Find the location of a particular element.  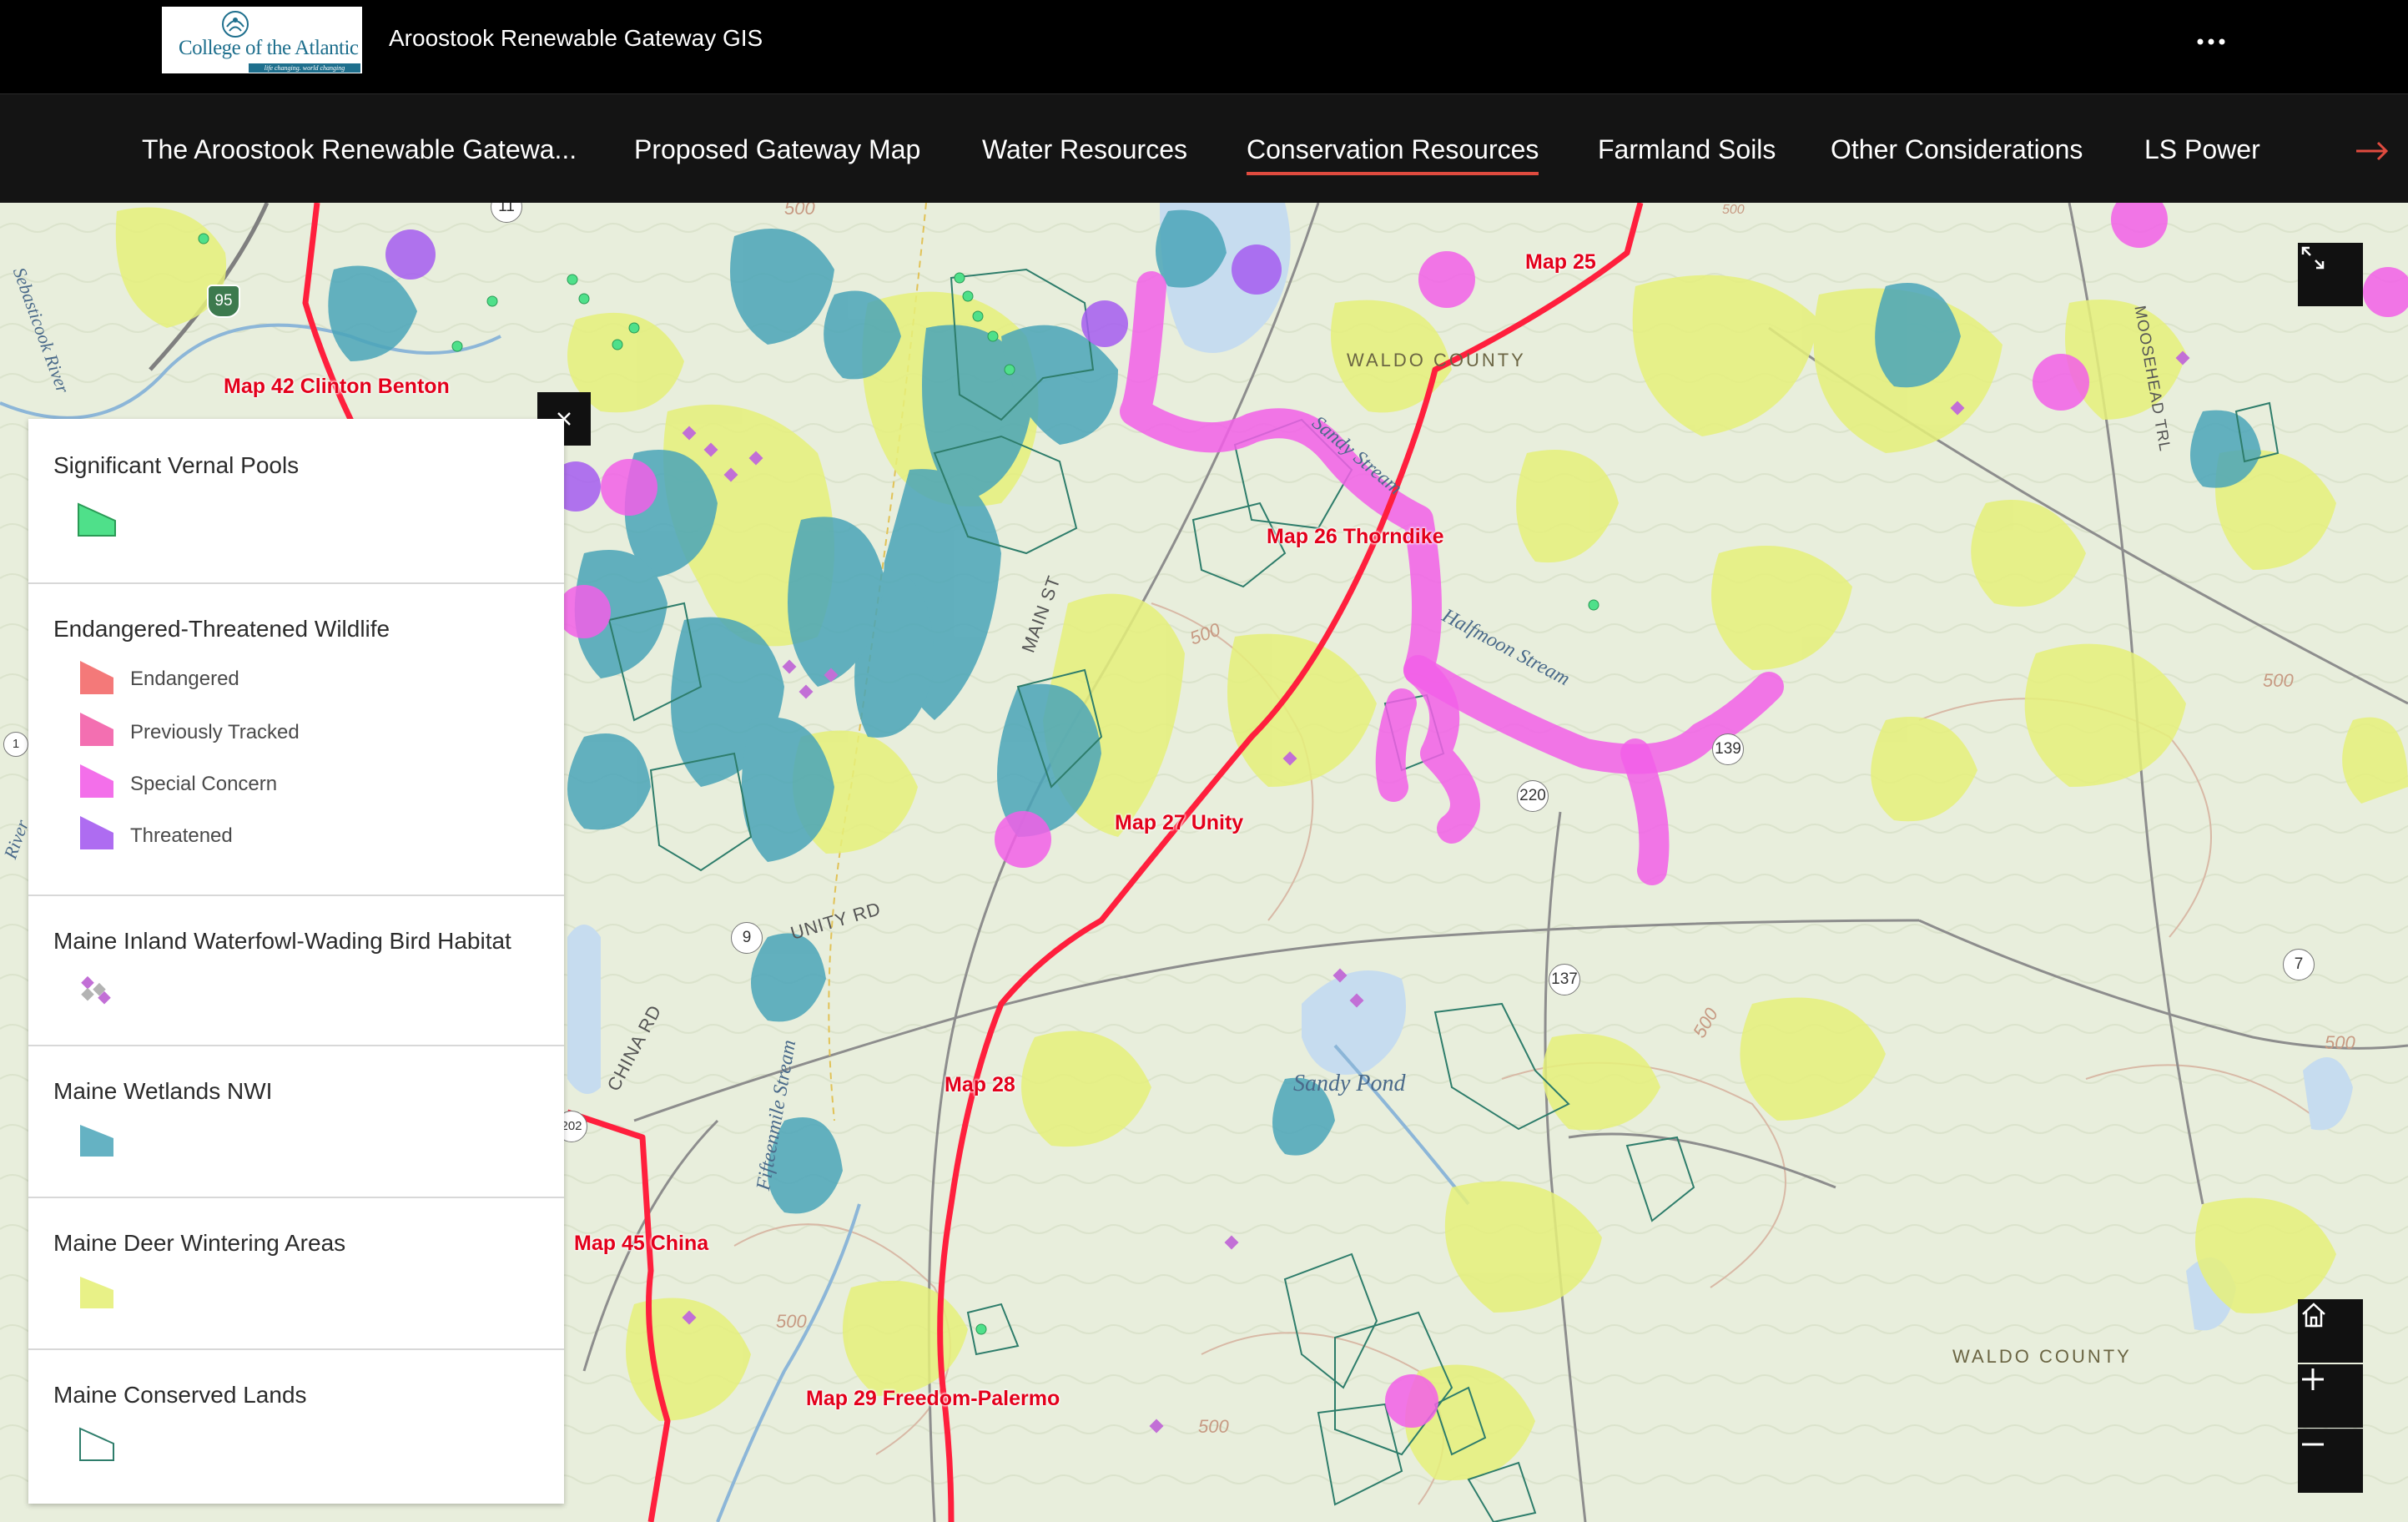

more-dots-icon is located at coordinates (2211, 41).